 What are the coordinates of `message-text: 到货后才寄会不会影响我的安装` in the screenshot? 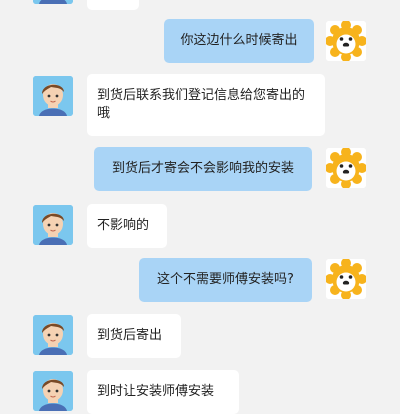 It's located at (202, 168).